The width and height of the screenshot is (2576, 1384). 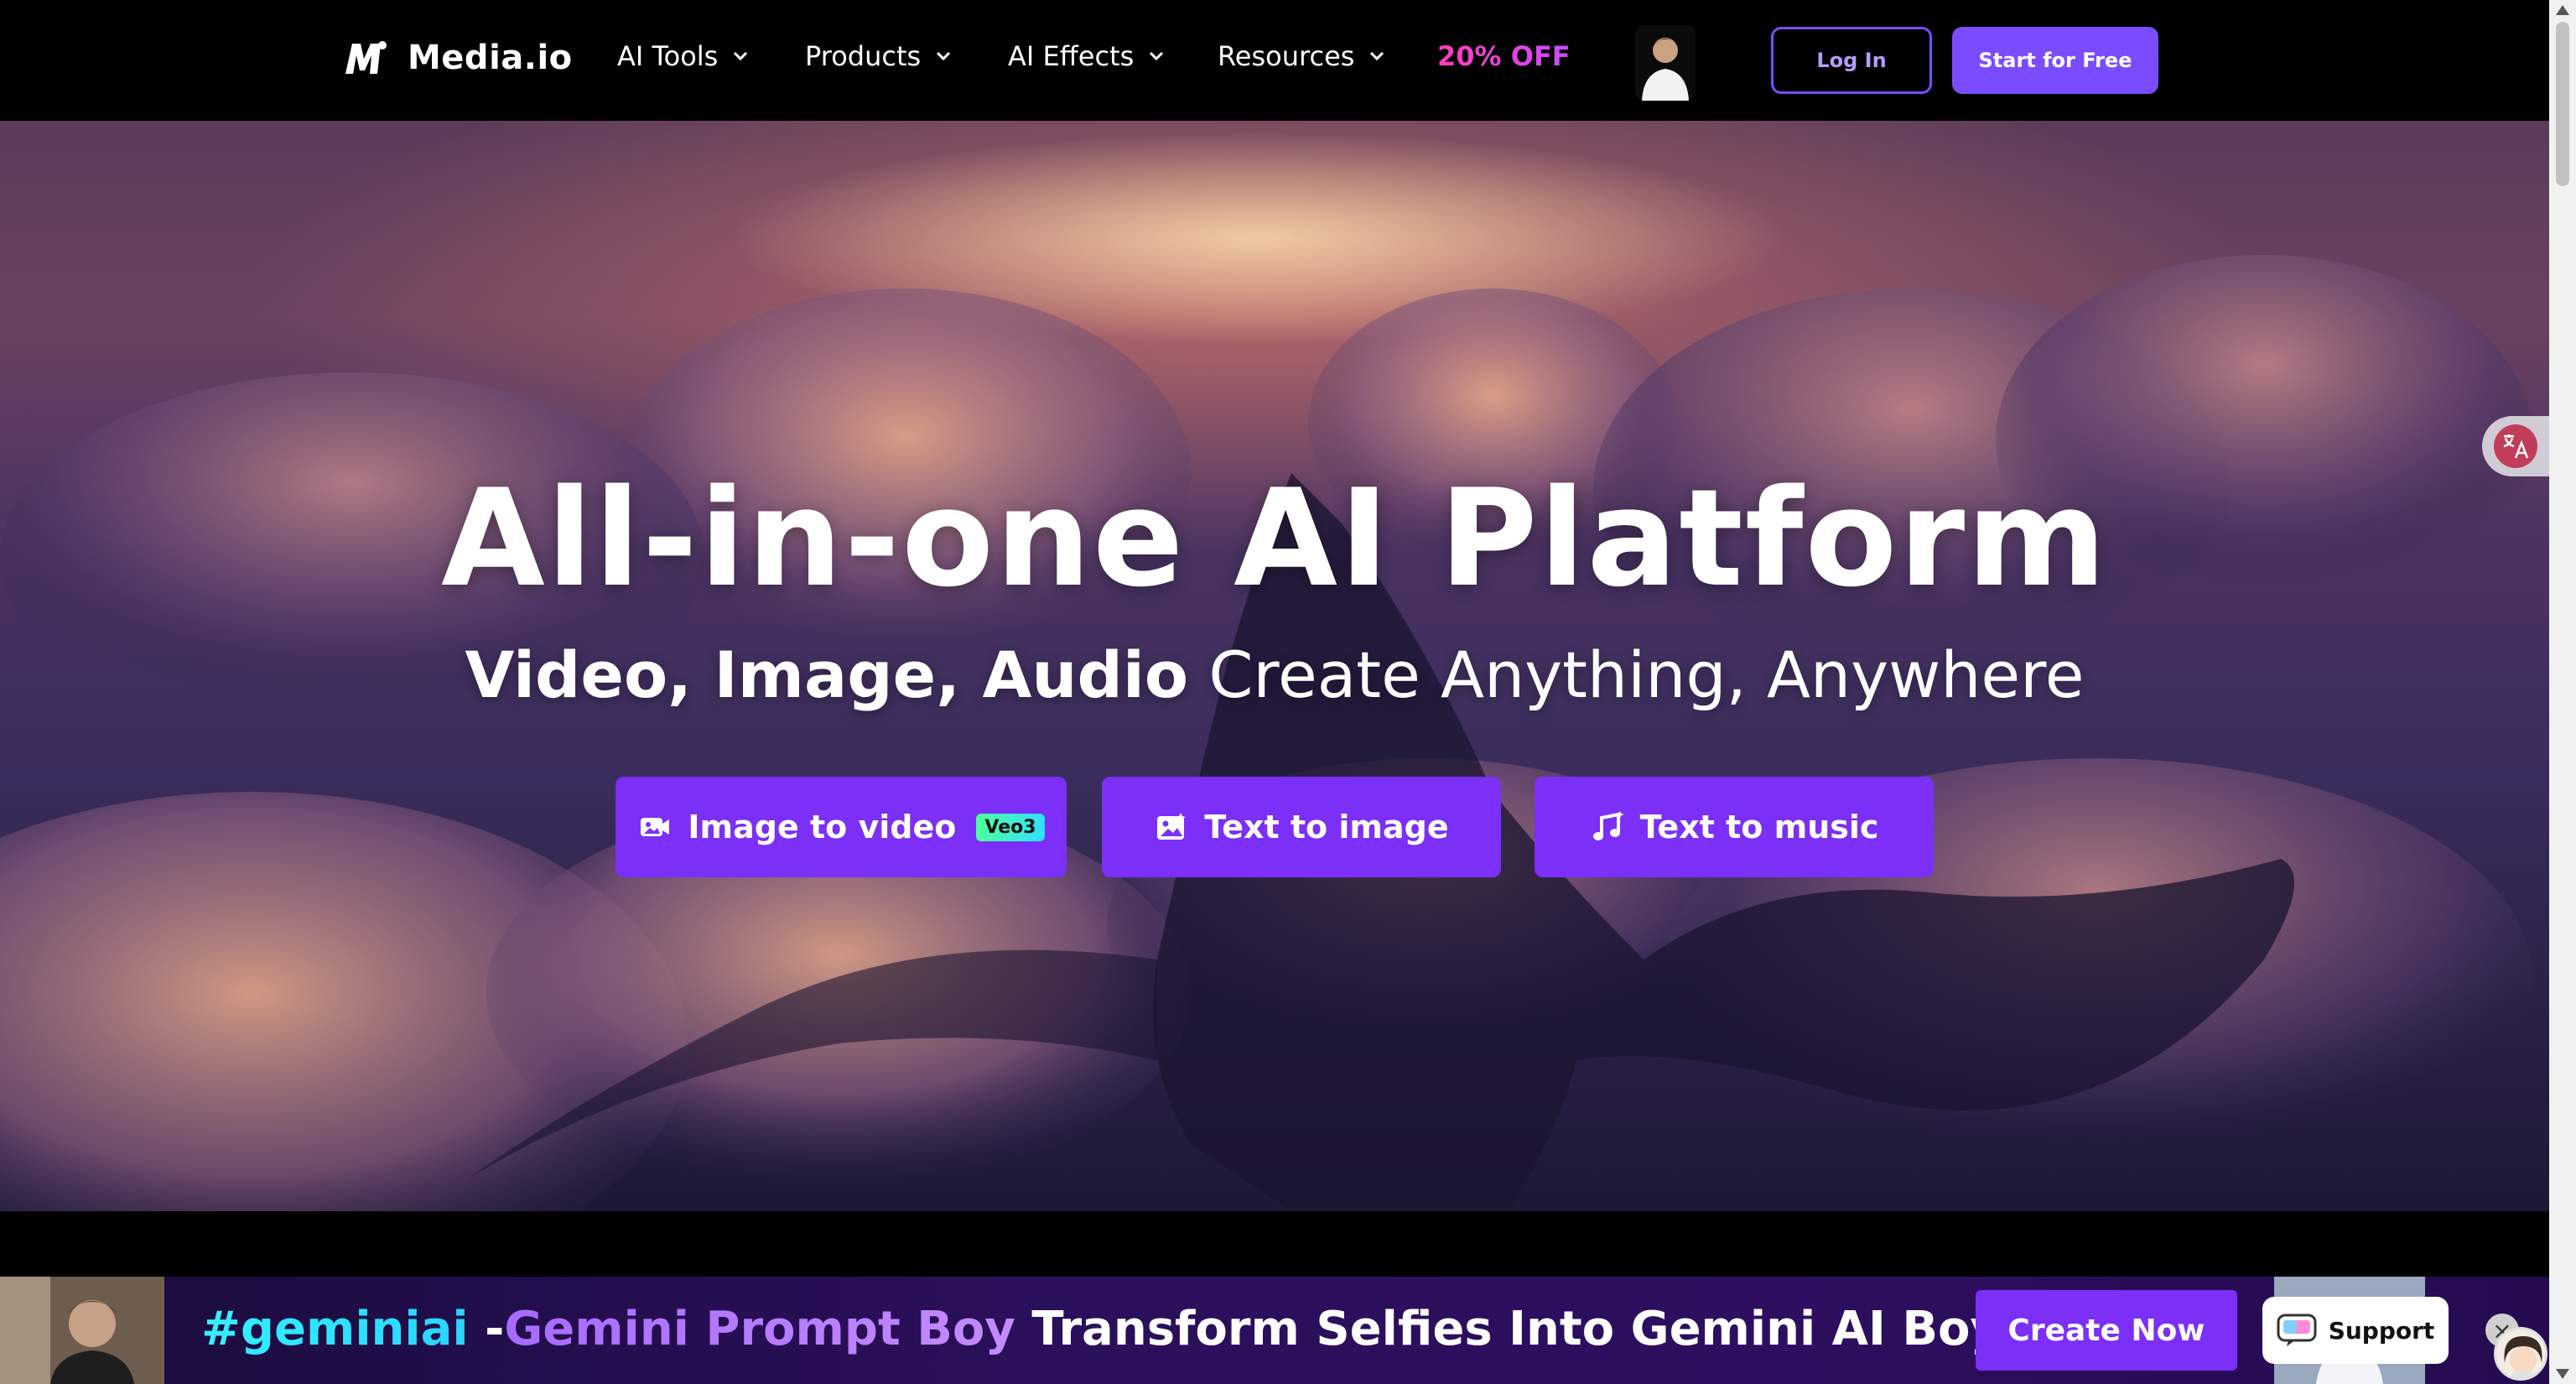 I want to click on brand-name: Media.io, so click(x=490, y=58).